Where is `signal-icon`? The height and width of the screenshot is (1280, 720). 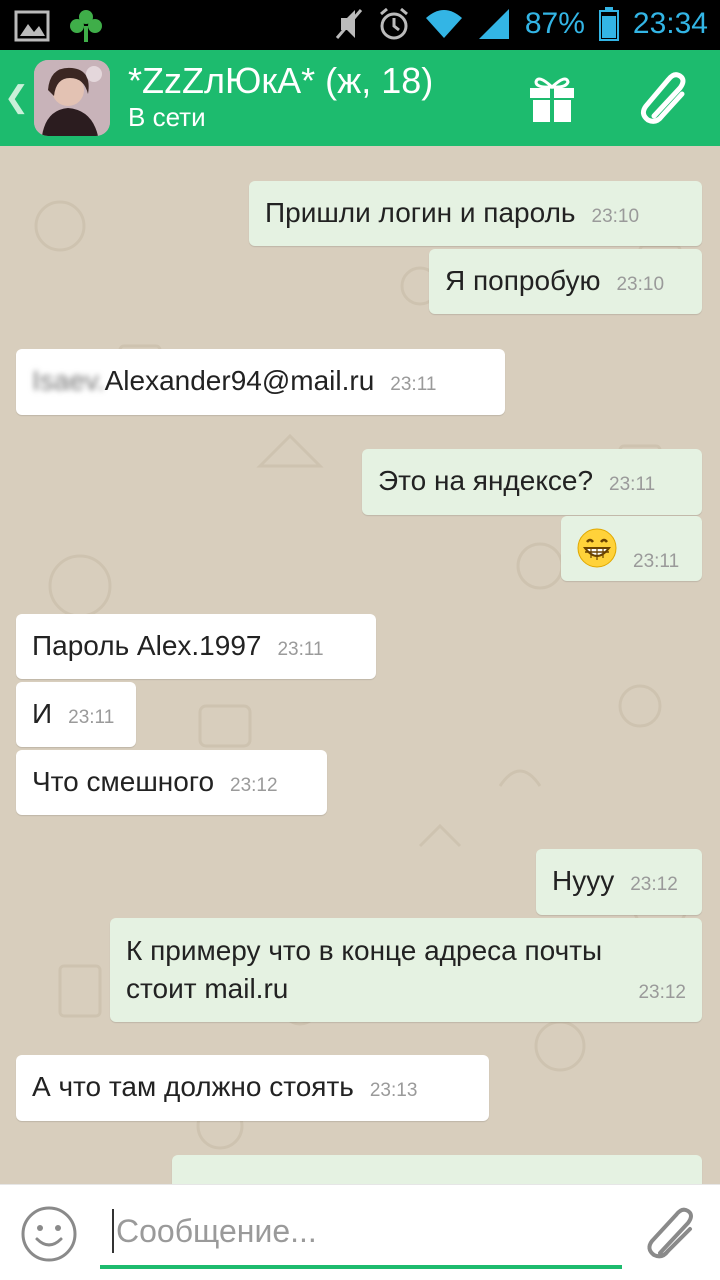
signal-icon is located at coordinates (493, 24).